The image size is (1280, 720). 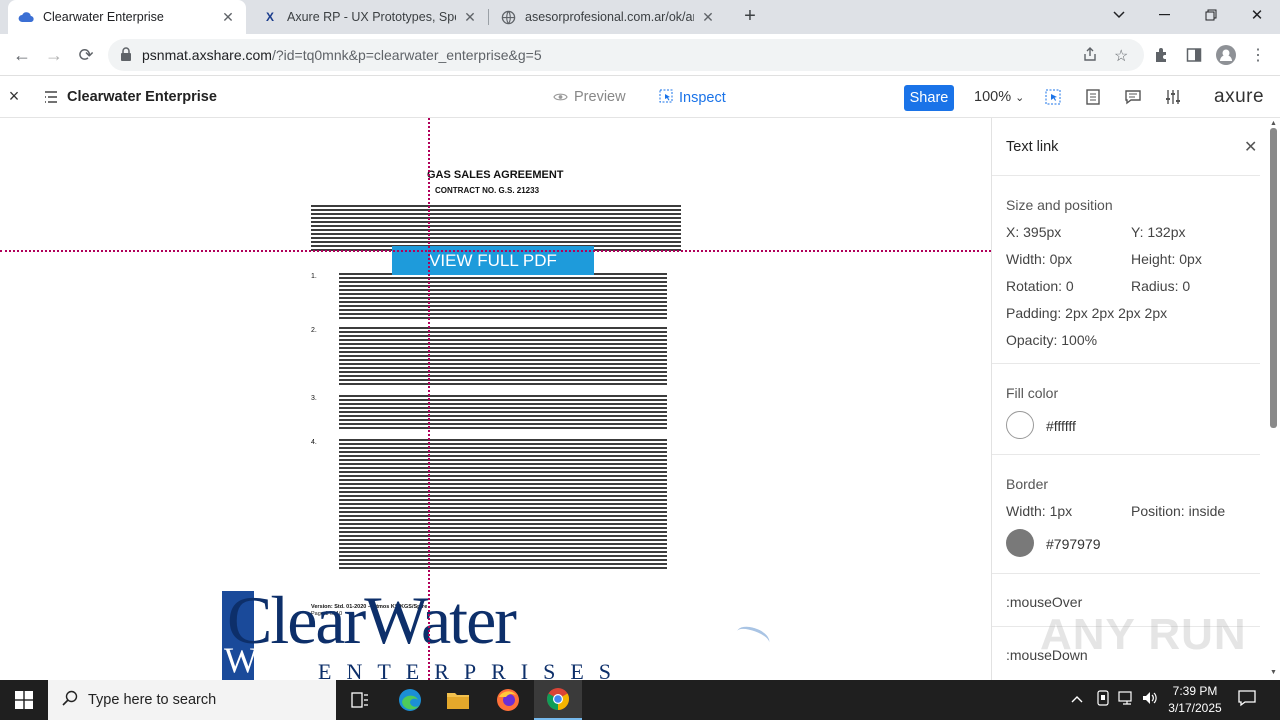 What do you see at coordinates (1032, 147) in the screenshot?
I see `inspect-panel-title: Text link` at bounding box center [1032, 147].